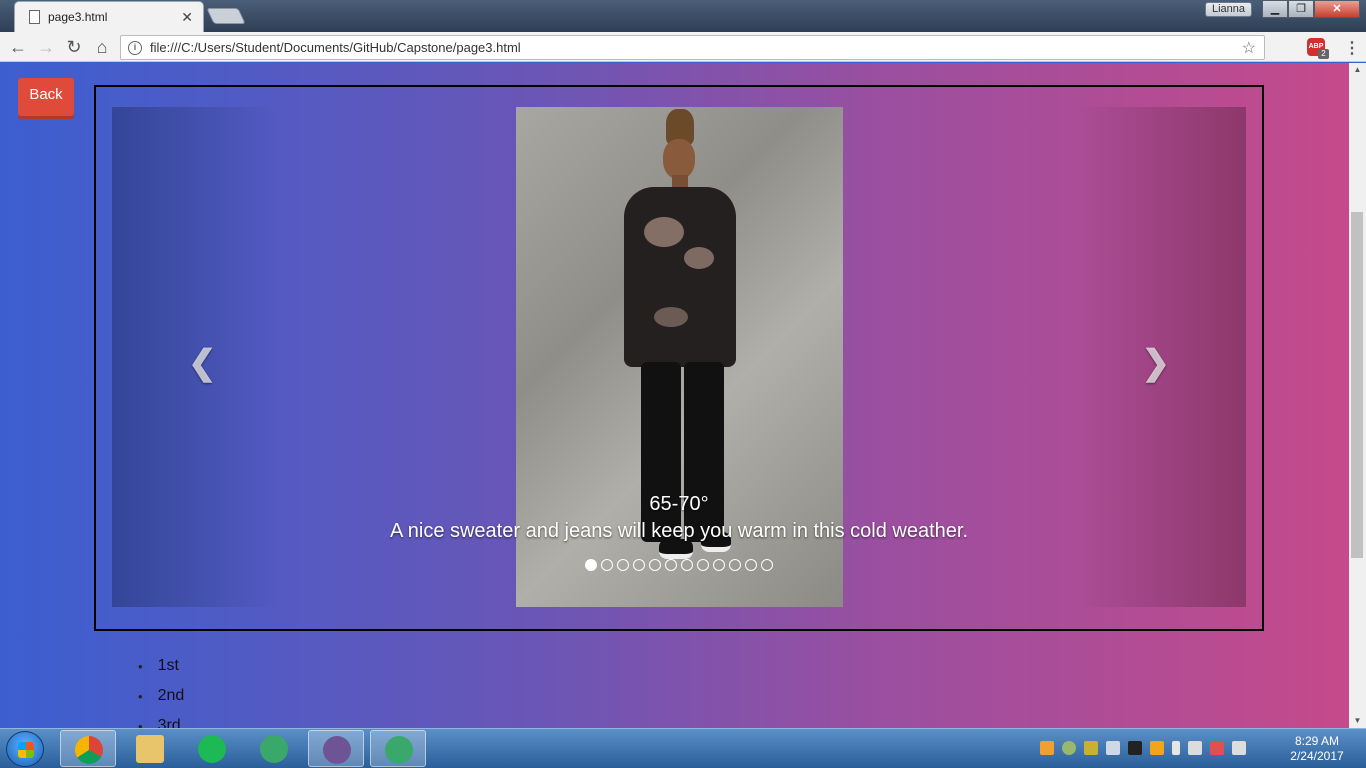 The image size is (1366, 768). What do you see at coordinates (1317, 741) in the screenshot?
I see `clock-time: 8:29 AM` at bounding box center [1317, 741].